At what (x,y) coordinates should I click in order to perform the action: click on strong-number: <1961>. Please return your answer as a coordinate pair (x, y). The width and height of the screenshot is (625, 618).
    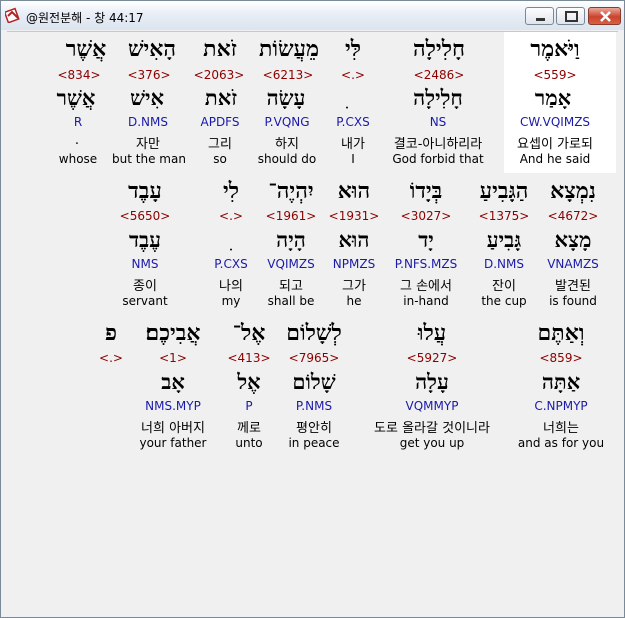
    Looking at the image, I should click on (291, 216).